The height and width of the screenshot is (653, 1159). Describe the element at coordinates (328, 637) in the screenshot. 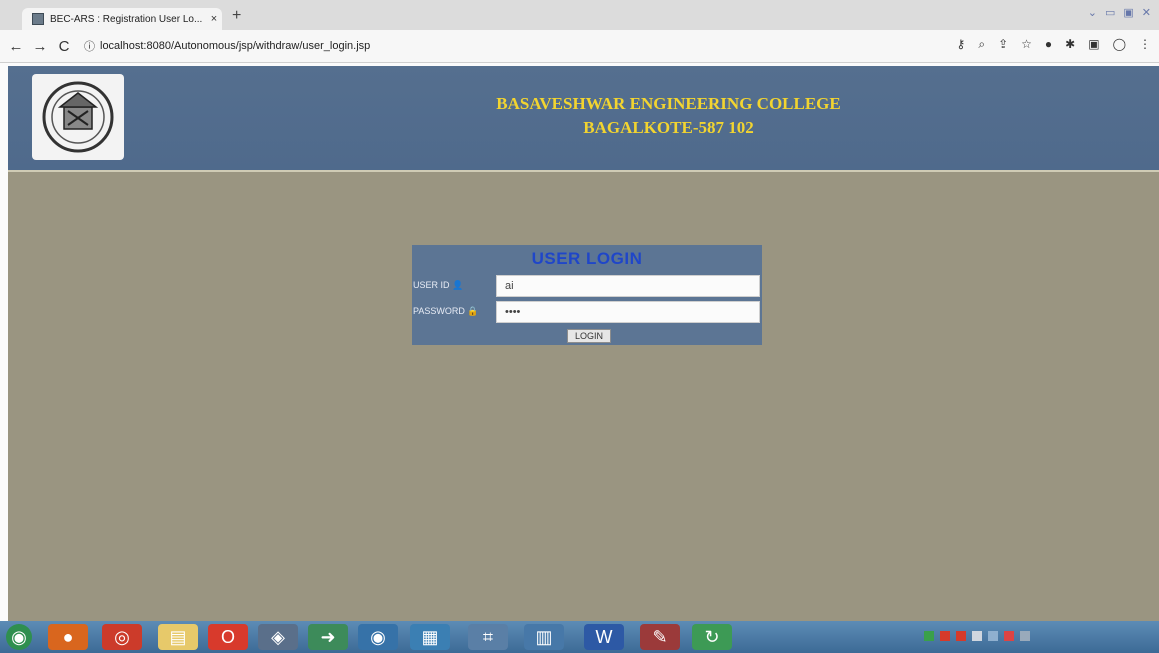

I see `arrow-app-icon: ➜` at that location.